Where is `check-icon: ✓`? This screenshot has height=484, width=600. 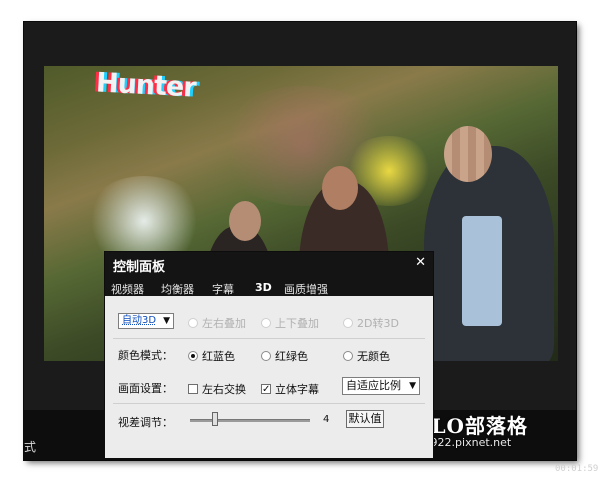 check-icon: ✓ is located at coordinates (266, 389).